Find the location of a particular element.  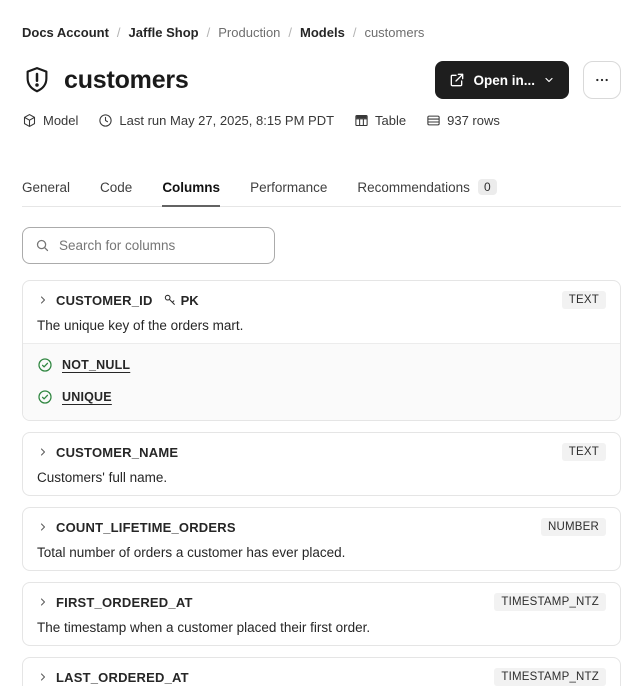

column-card-main: CUSTOMER_NAME TEXT Customers' full name. is located at coordinates (321, 464).